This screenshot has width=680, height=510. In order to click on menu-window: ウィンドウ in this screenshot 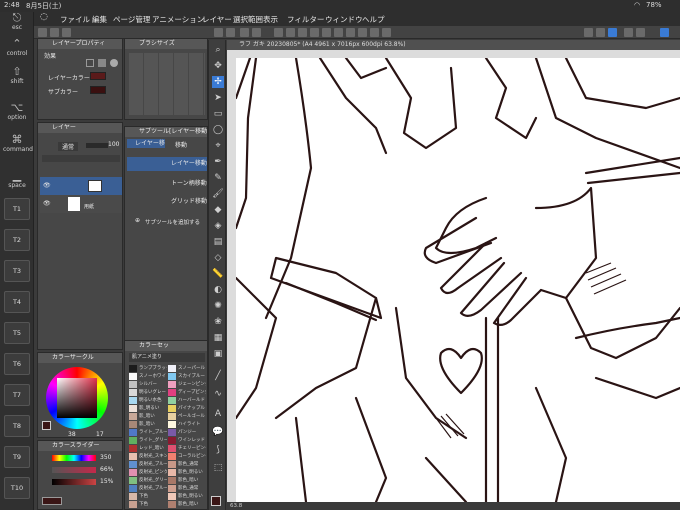, I will do `click(344, 19)`.